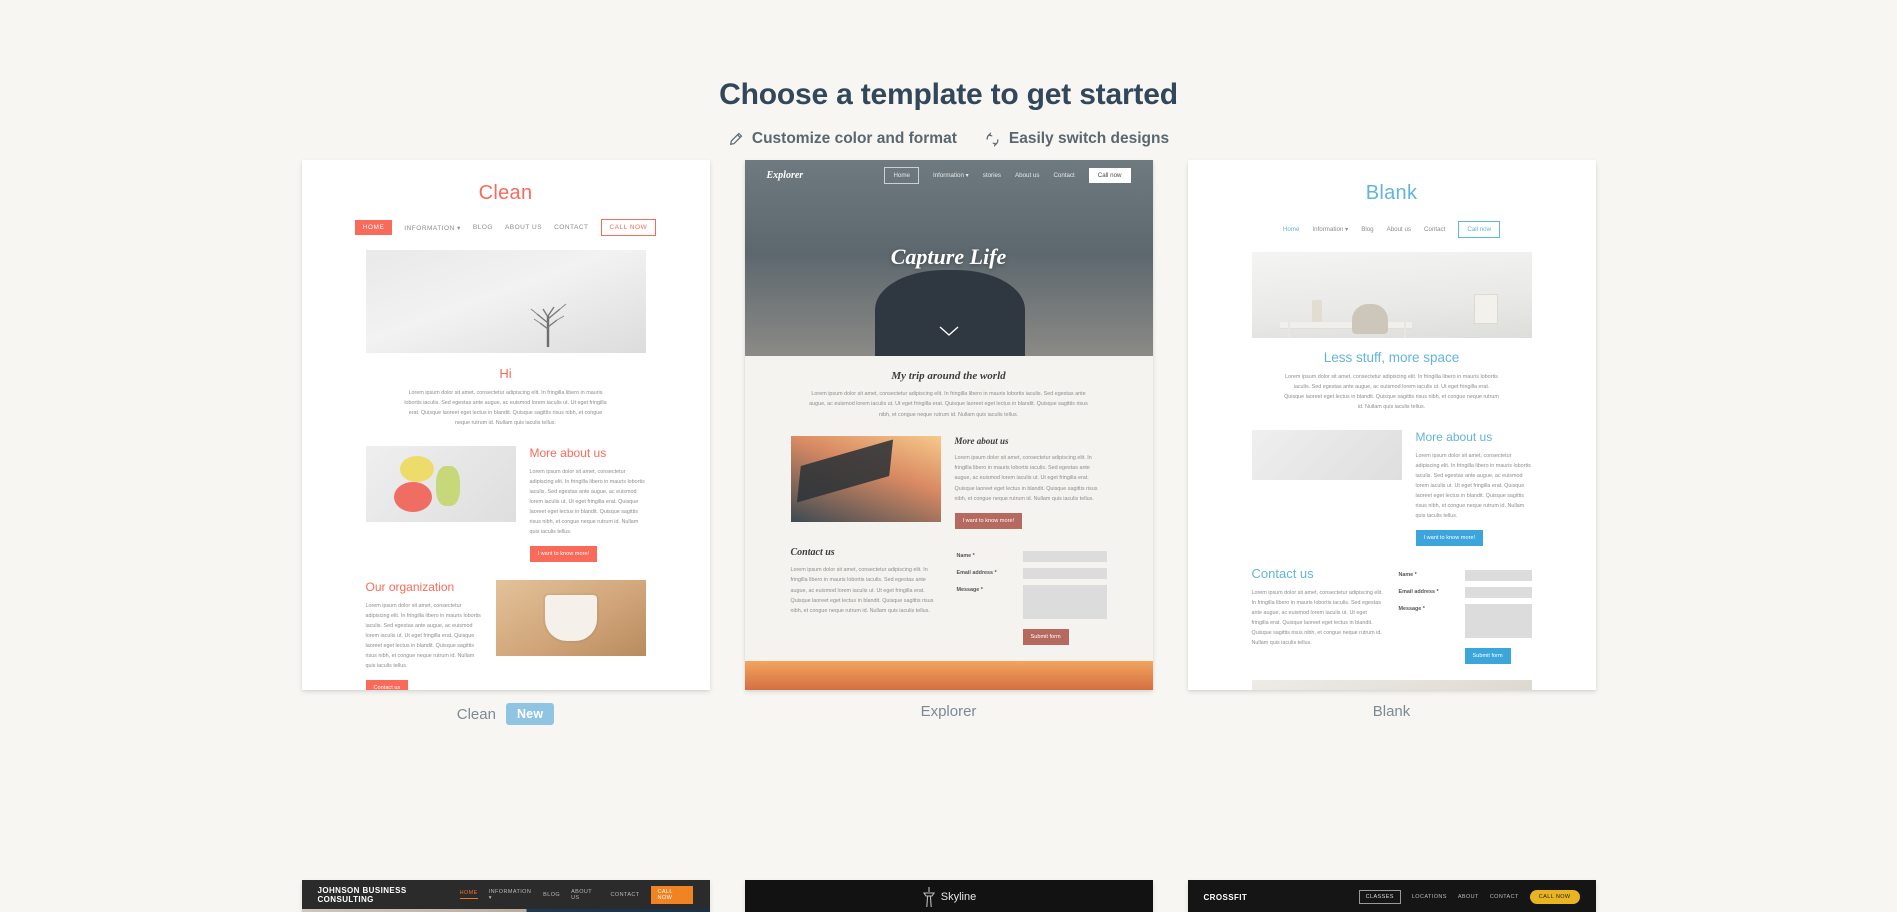 The height and width of the screenshot is (912, 1897). I want to click on chevron-down-icon: ▾, so click(459, 228).